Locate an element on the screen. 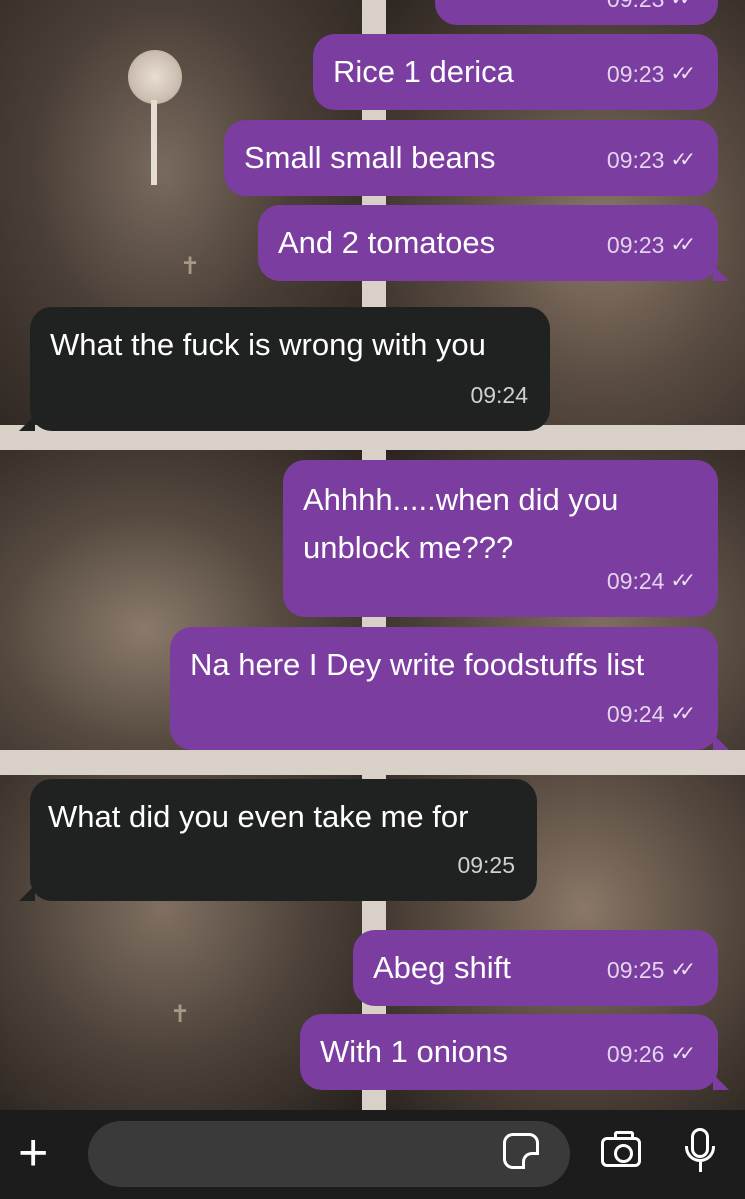  lollipop-stick is located at coordinates (154, 142).